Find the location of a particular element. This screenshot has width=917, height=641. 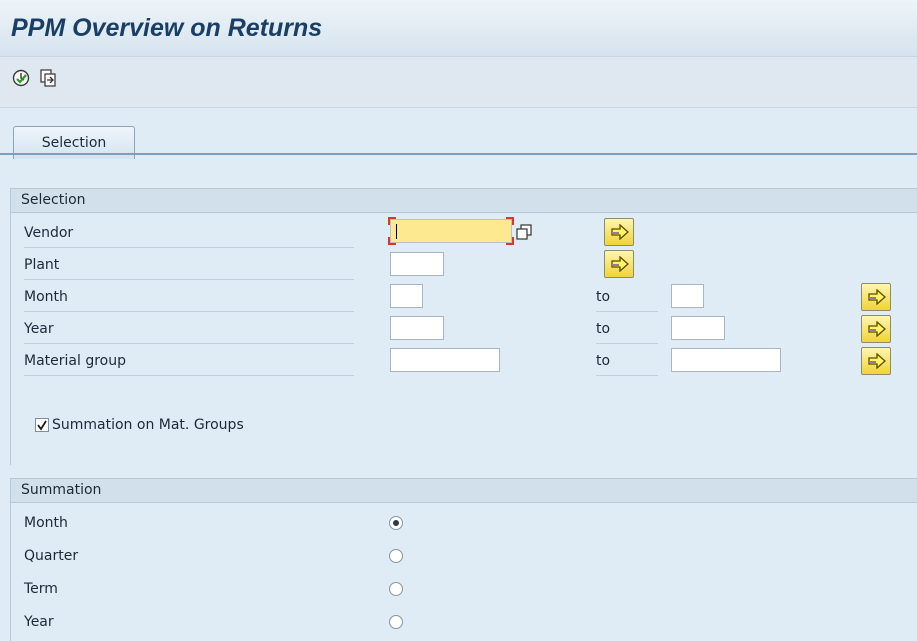

material-group-from-input is located at coordinates (445, 360).